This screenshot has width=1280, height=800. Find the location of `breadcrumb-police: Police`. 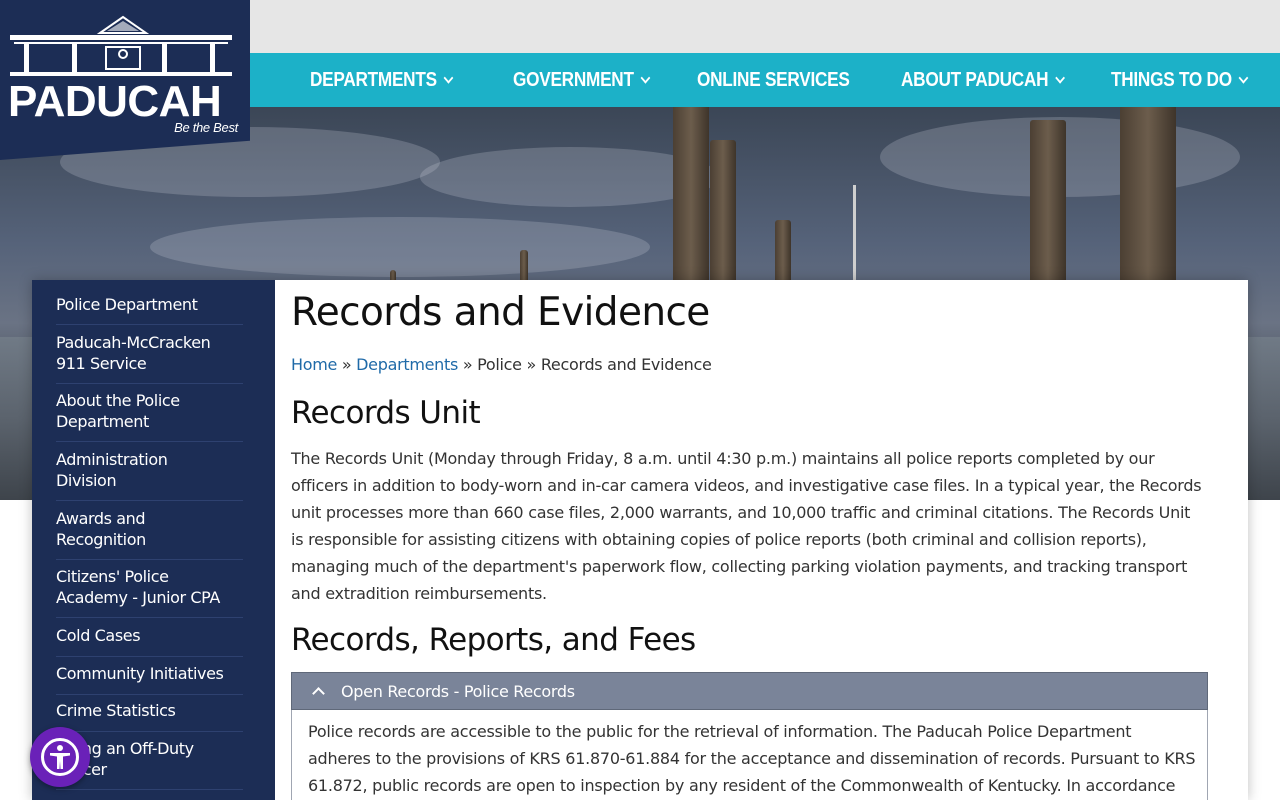

breadcrumb-police: Police is located at coordinates (499, 364).